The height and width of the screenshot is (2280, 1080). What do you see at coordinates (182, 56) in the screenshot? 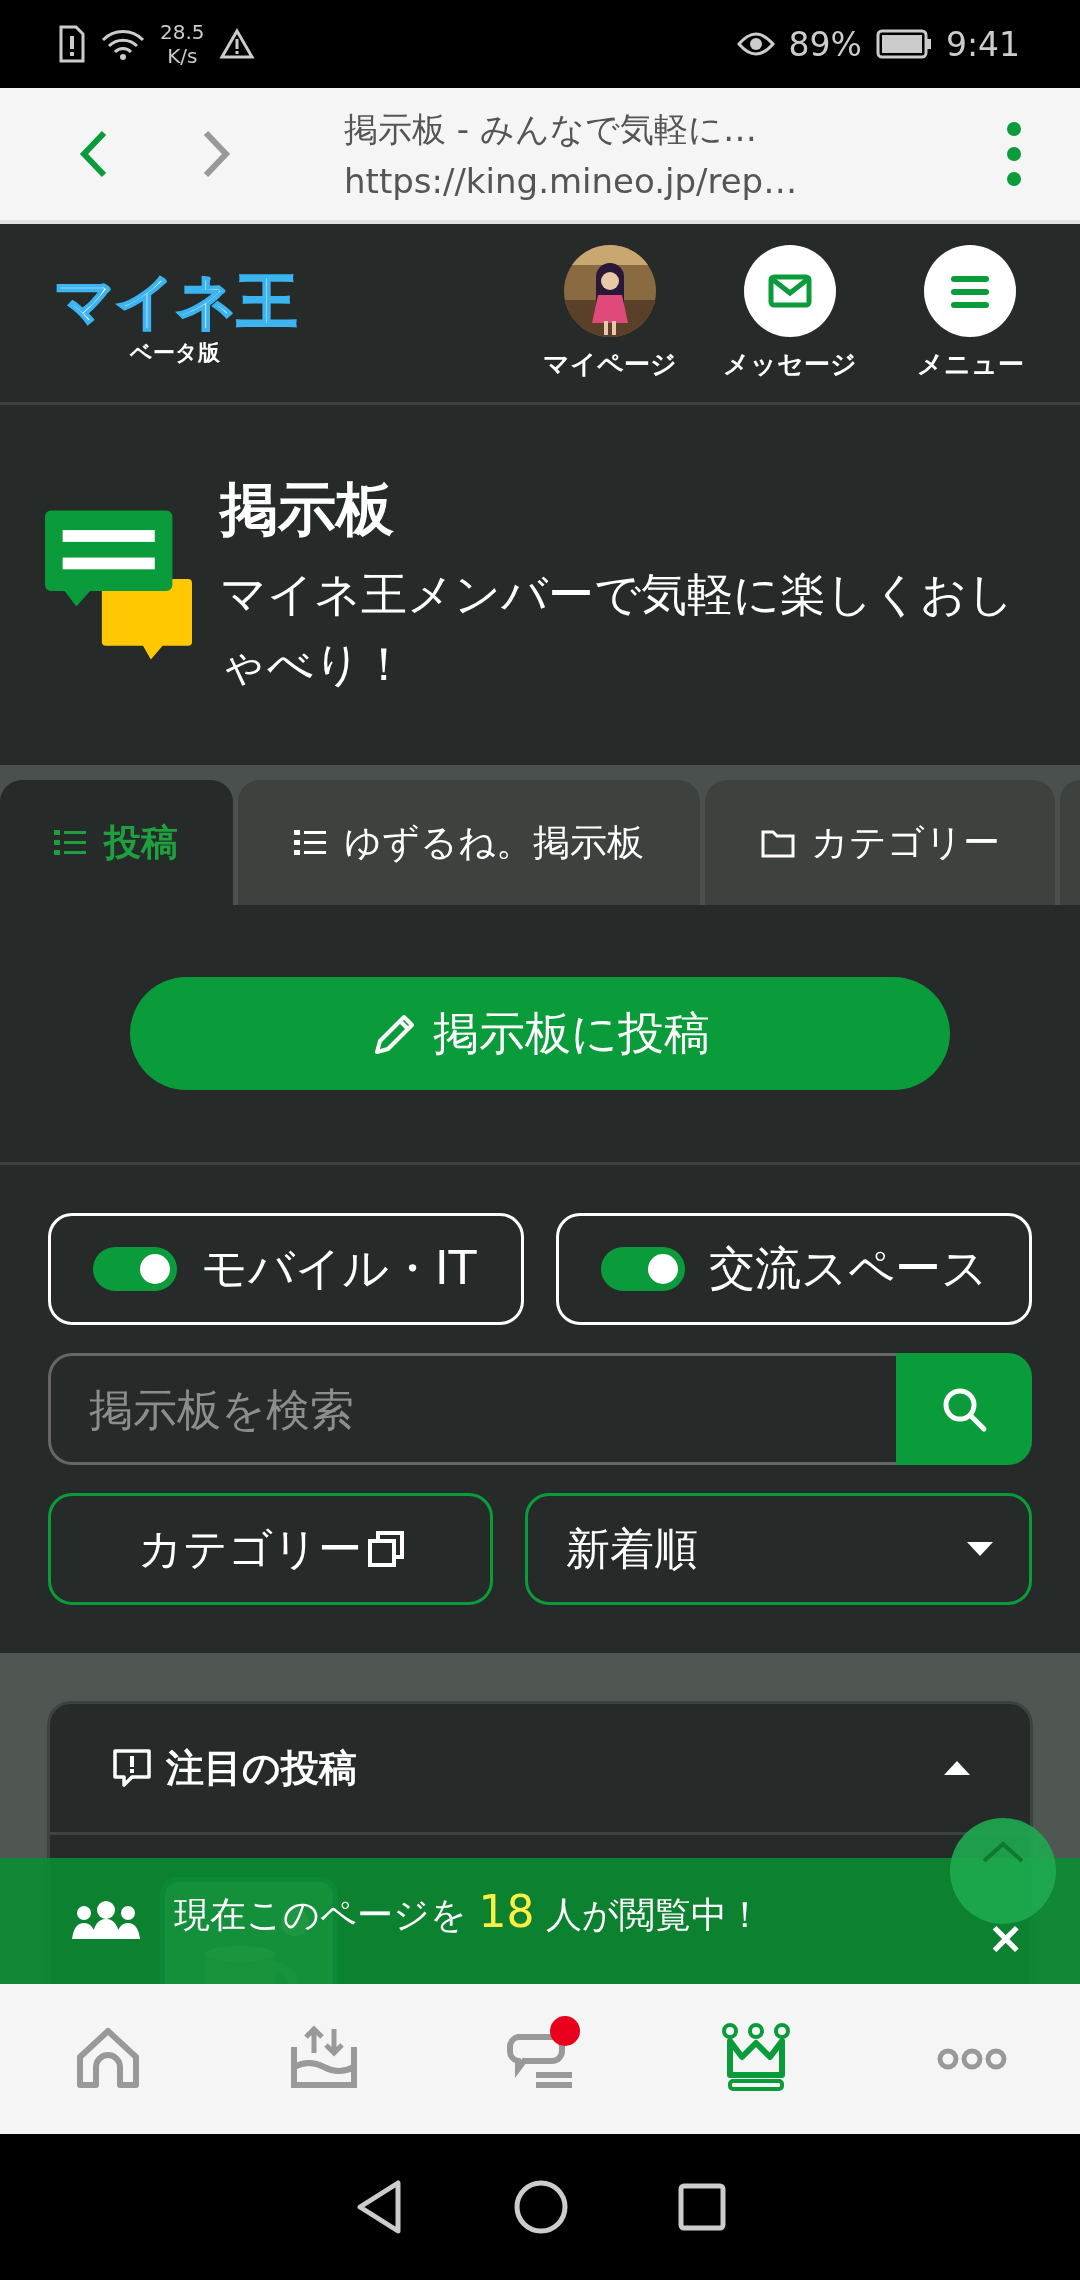
I see `speed-unit: K/s` at bounding box center [182, 56].